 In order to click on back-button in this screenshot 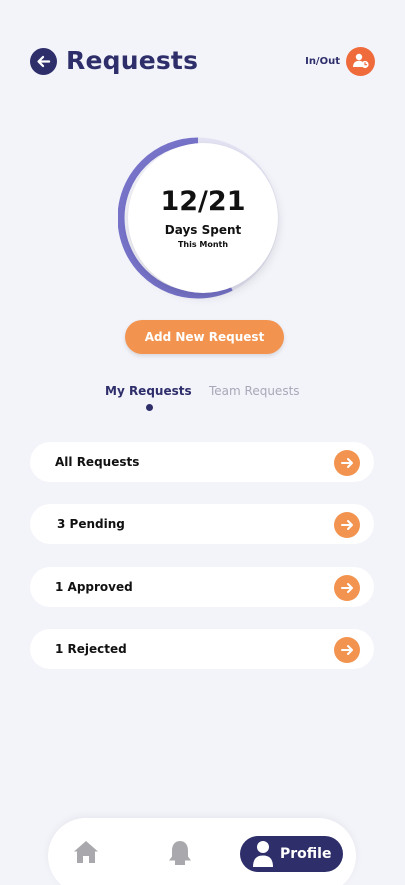, I will do `click(43, 61)`.